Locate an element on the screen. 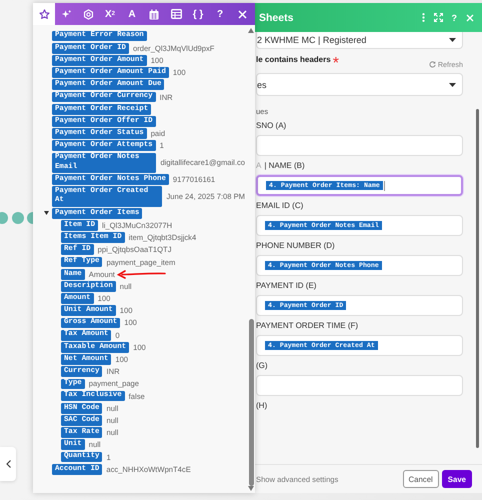 The height and width of the screenshot is (500, 482). more-icon is located at coordinates (423, 17).